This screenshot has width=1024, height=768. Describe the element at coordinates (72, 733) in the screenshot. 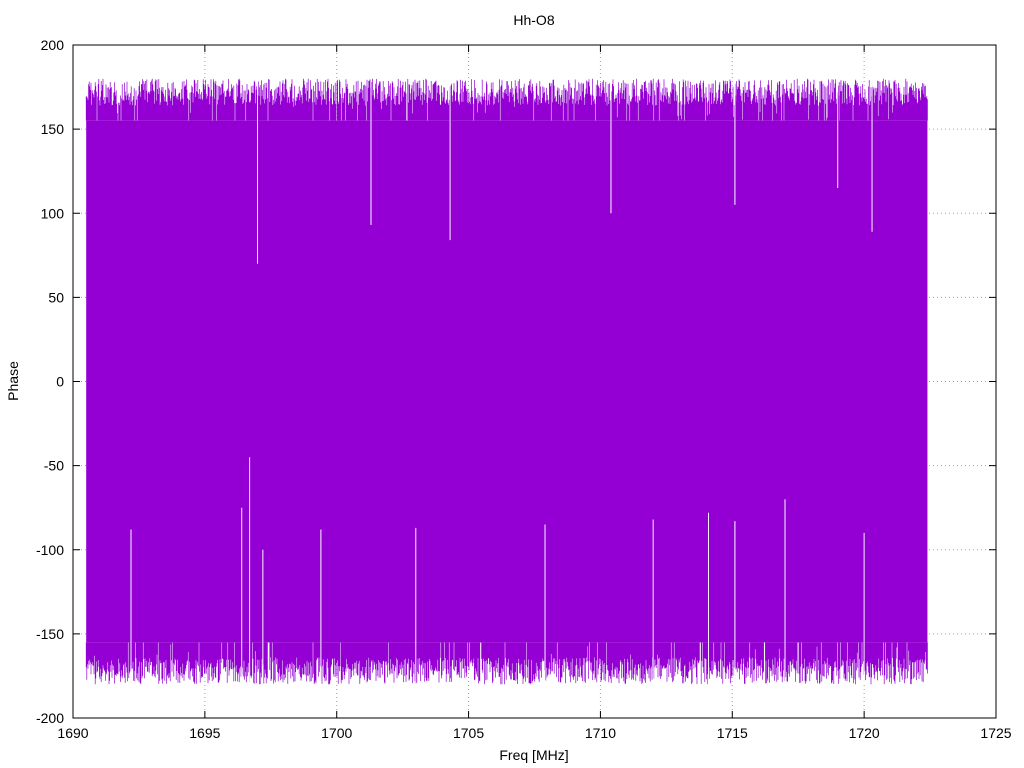

I see `x-tick-label: 1690` at that location.